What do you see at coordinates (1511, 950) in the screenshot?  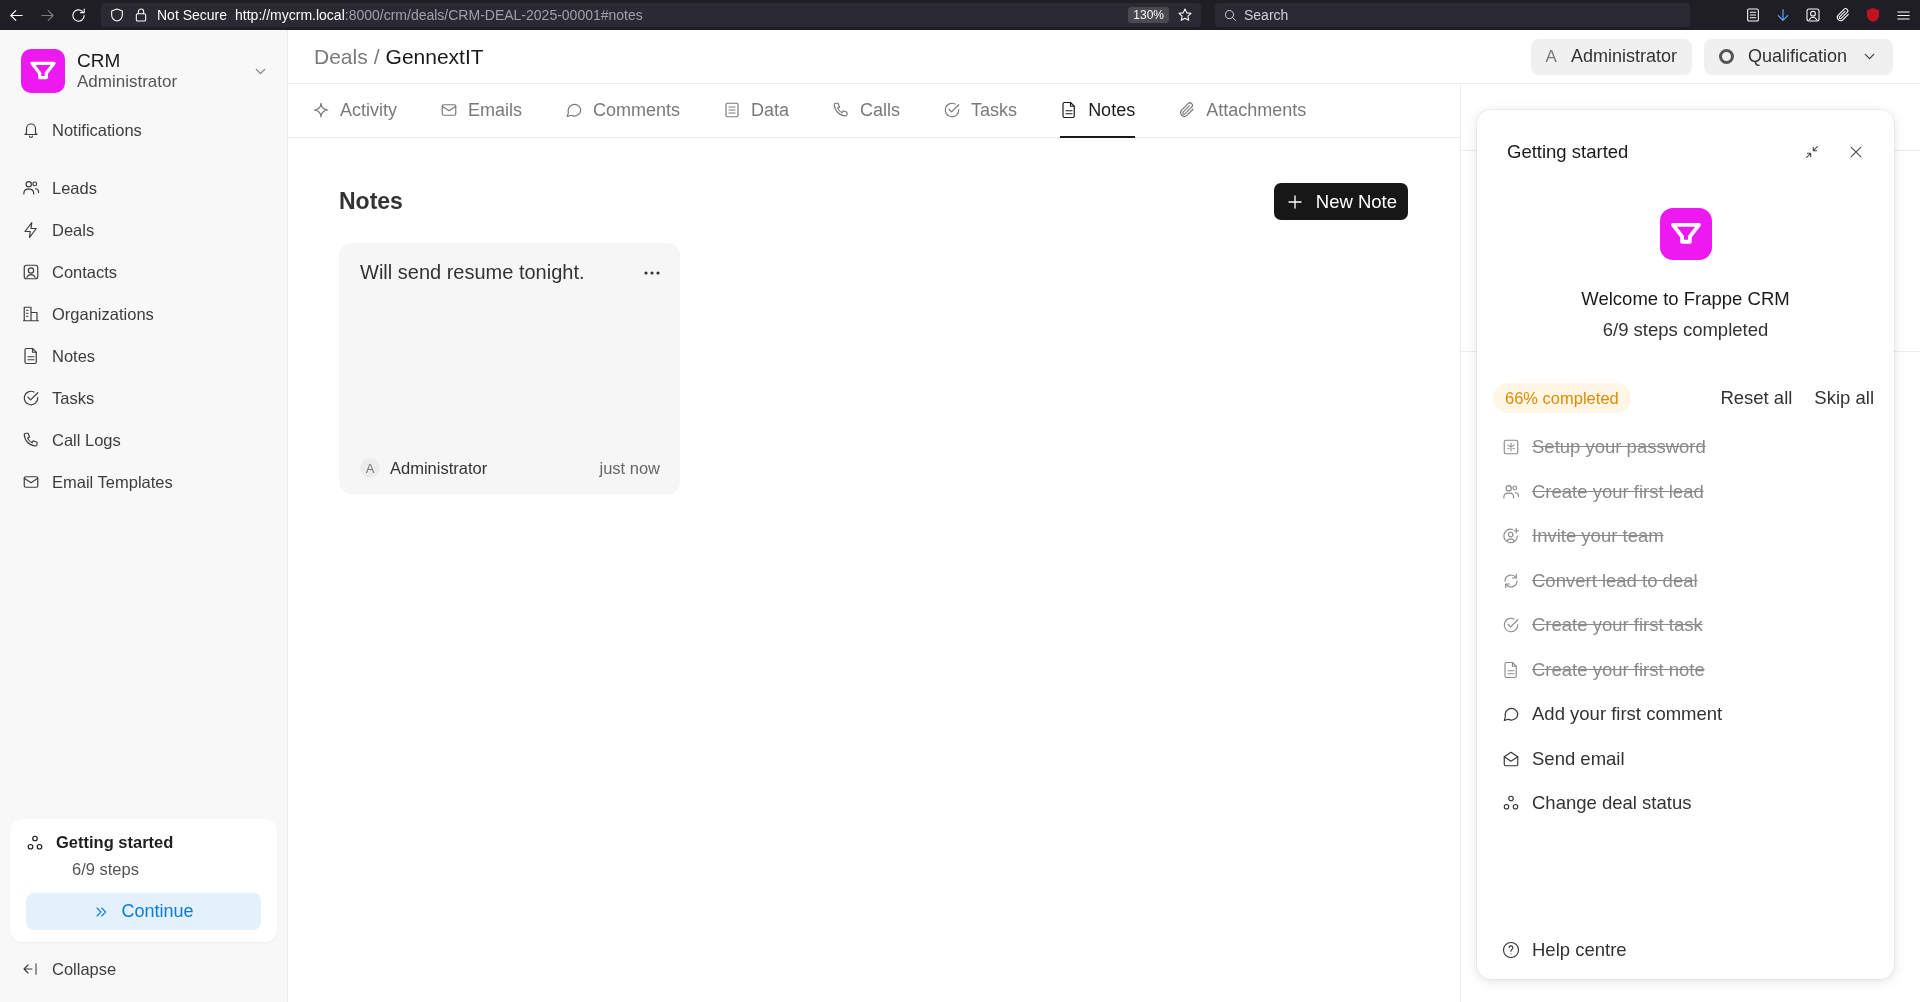 I see `help-icon` at bounding box center [1511, 950].